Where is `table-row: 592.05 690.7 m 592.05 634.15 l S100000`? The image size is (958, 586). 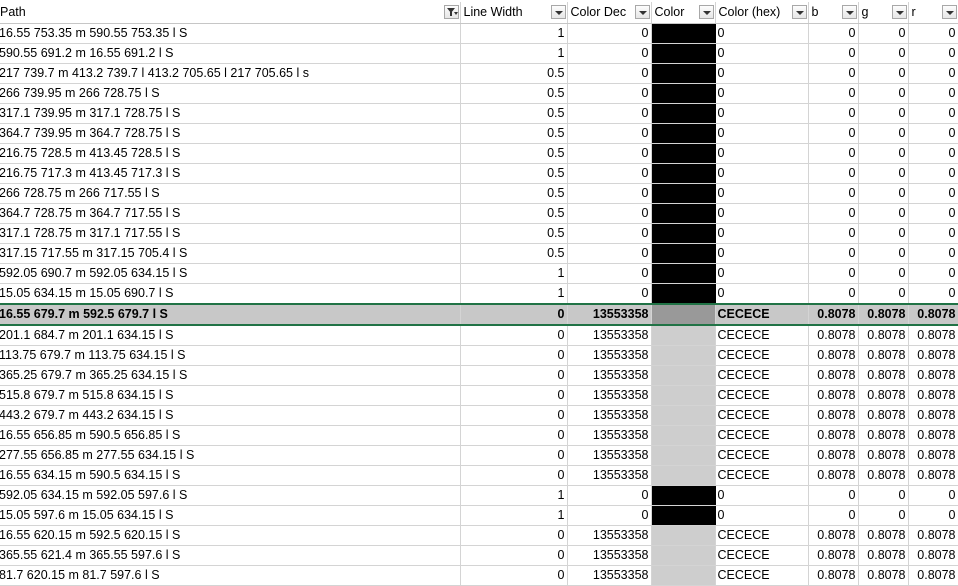 table-row: 592.05 690.7 m 592.05 634.15 l S100000 is located at coordinates (479, 273).